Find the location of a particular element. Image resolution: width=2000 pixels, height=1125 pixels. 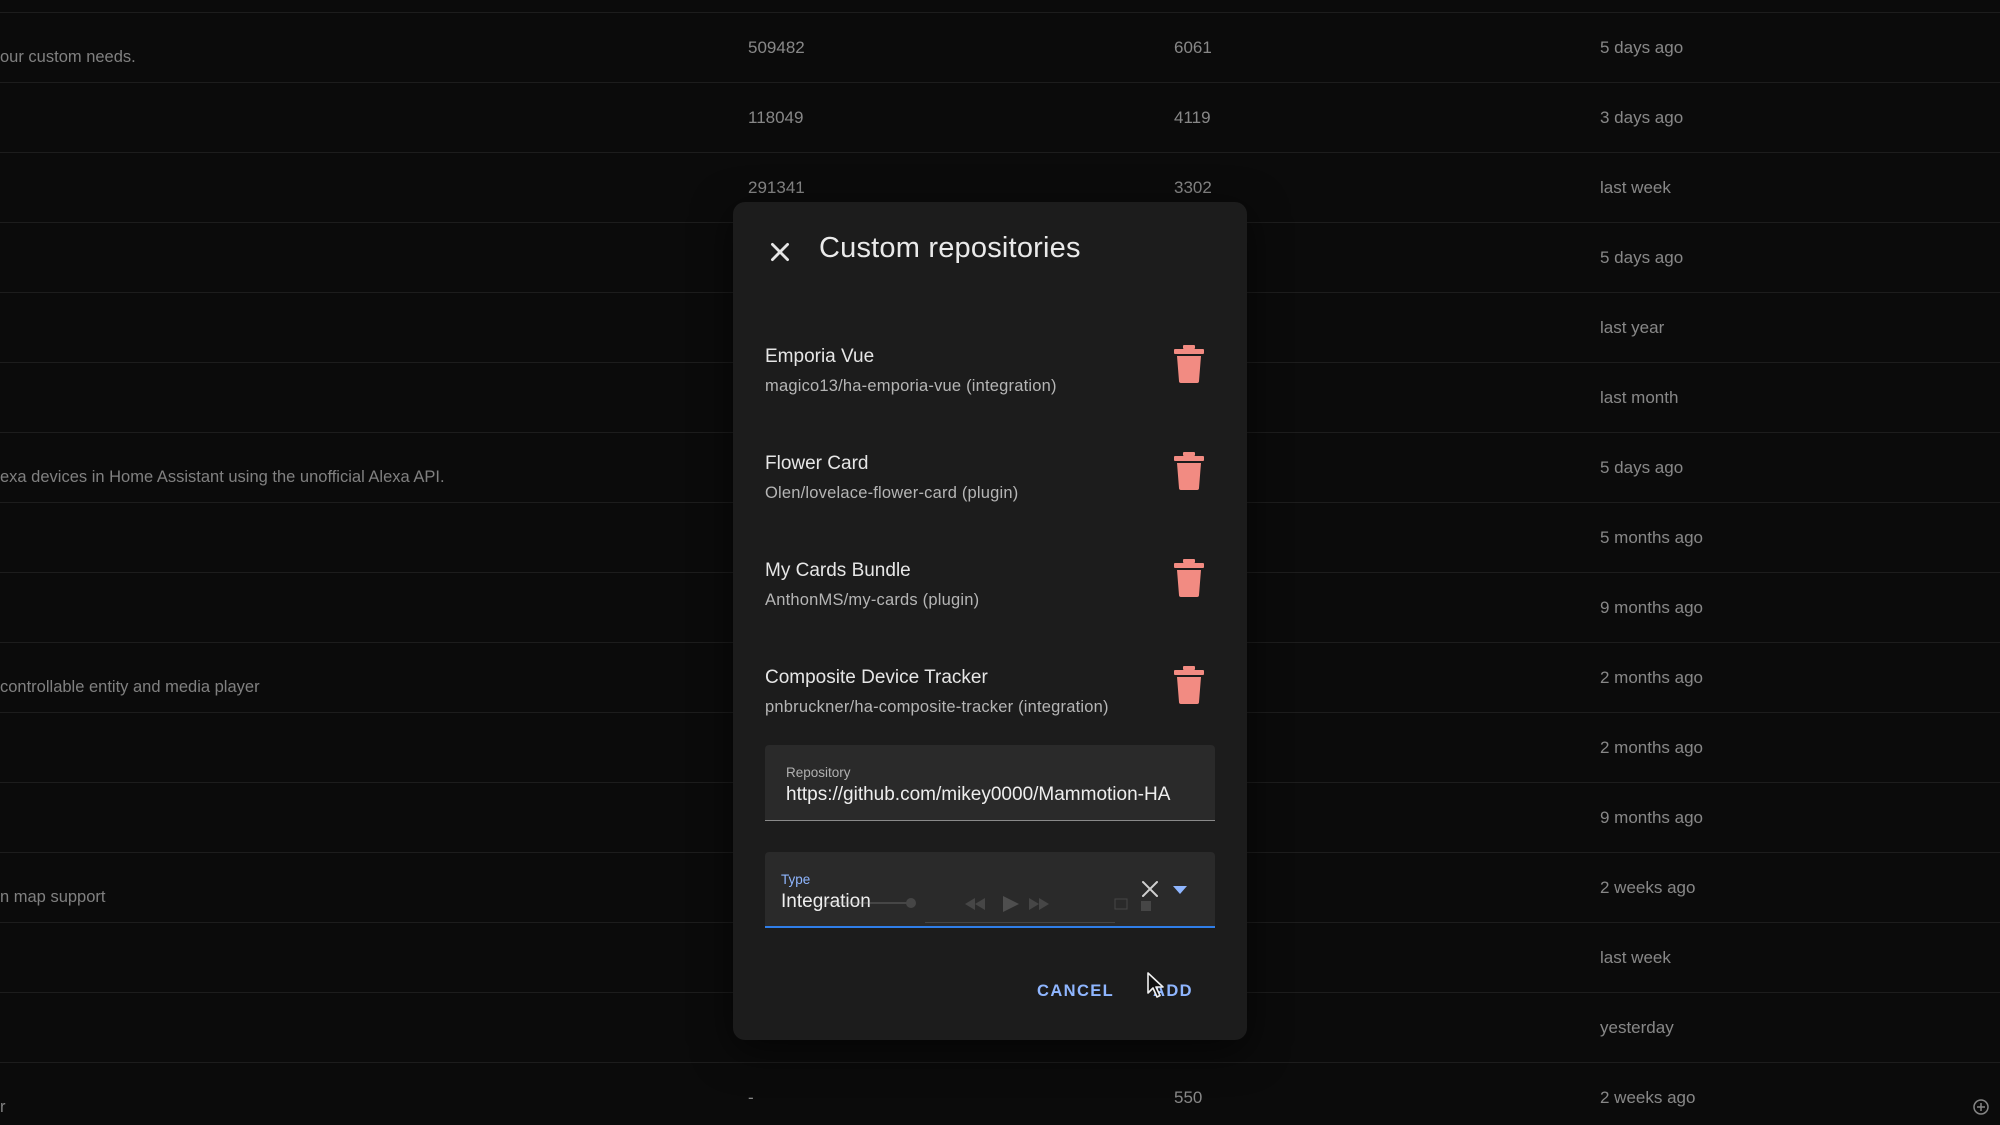

repository-path: AnthonMS/my-cards (plugin) is located at coordinates (872, 600).